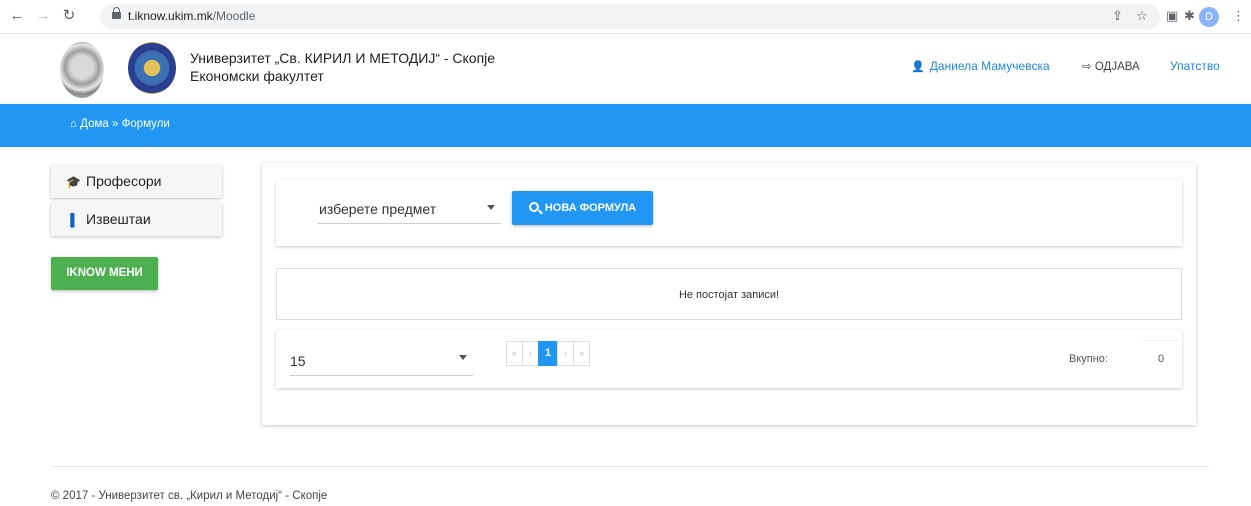  I want to click on puzzle-icon: ✱, so click(1189, 16).